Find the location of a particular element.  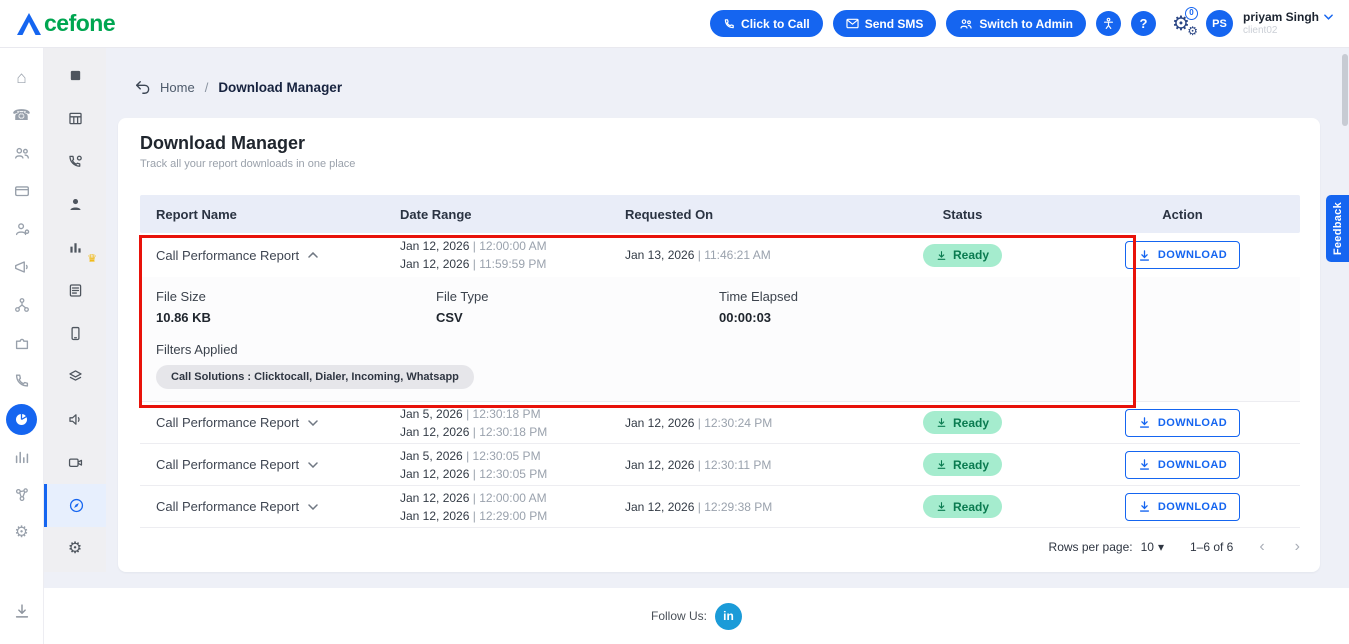

sidebar-item-home: ⌂ is located at coordinates (21, 77).